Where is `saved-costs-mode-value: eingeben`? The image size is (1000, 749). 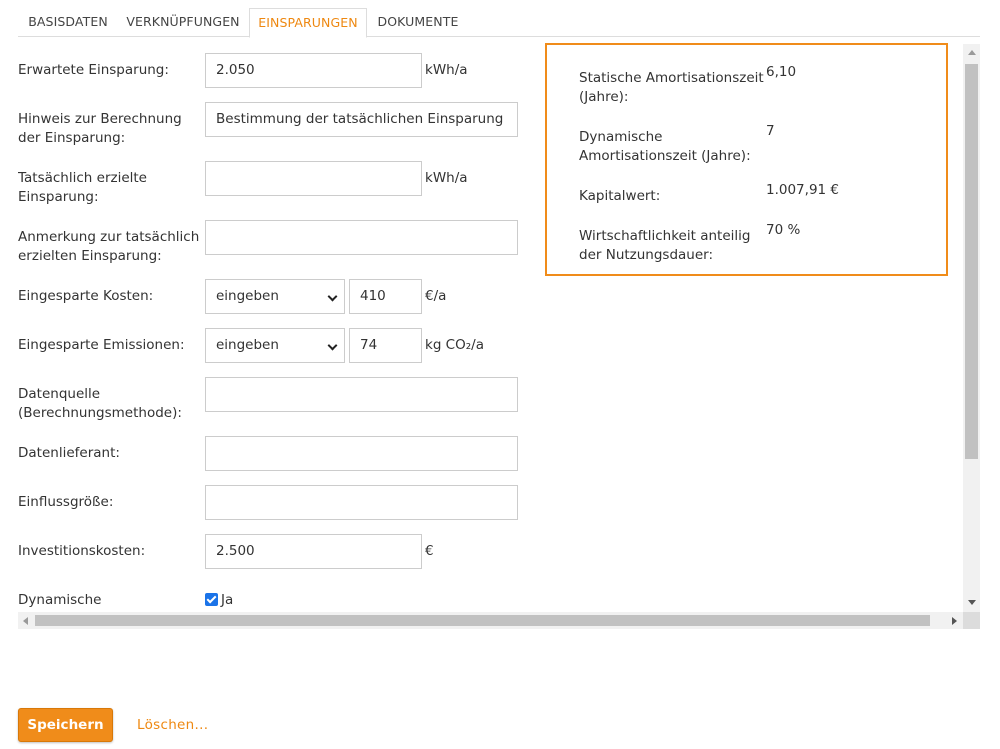 saved-costs-mode-value: eingeben is located at coordinates (247, 296).